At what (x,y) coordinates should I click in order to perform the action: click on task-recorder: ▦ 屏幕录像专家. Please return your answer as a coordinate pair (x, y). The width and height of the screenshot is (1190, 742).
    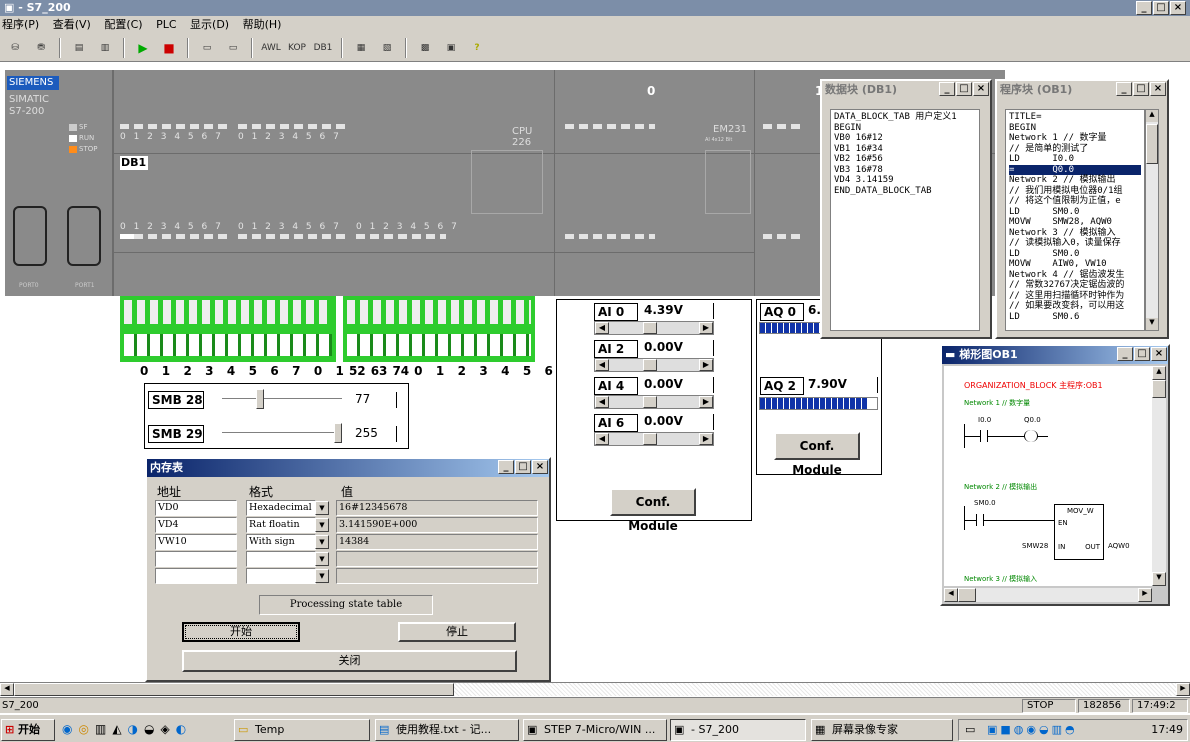
    Looking at the image, I should click on (882, 730).